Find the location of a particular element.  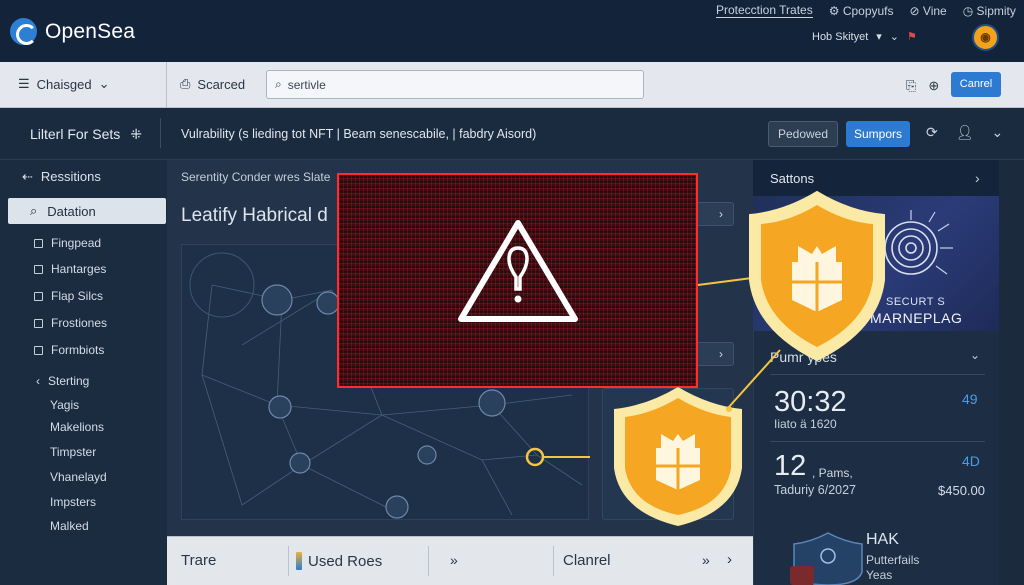

sidebar-subitem: Vhanelayd is located at coordinates (78, 477).